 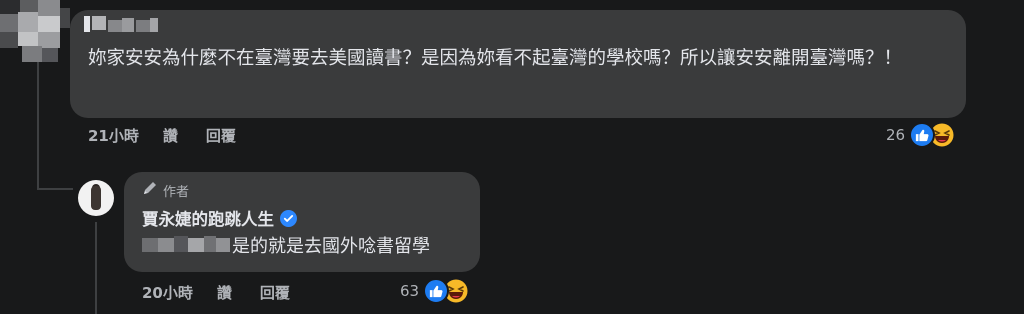 I want to click on reaction-count: 63, so click(x=410, y=291).